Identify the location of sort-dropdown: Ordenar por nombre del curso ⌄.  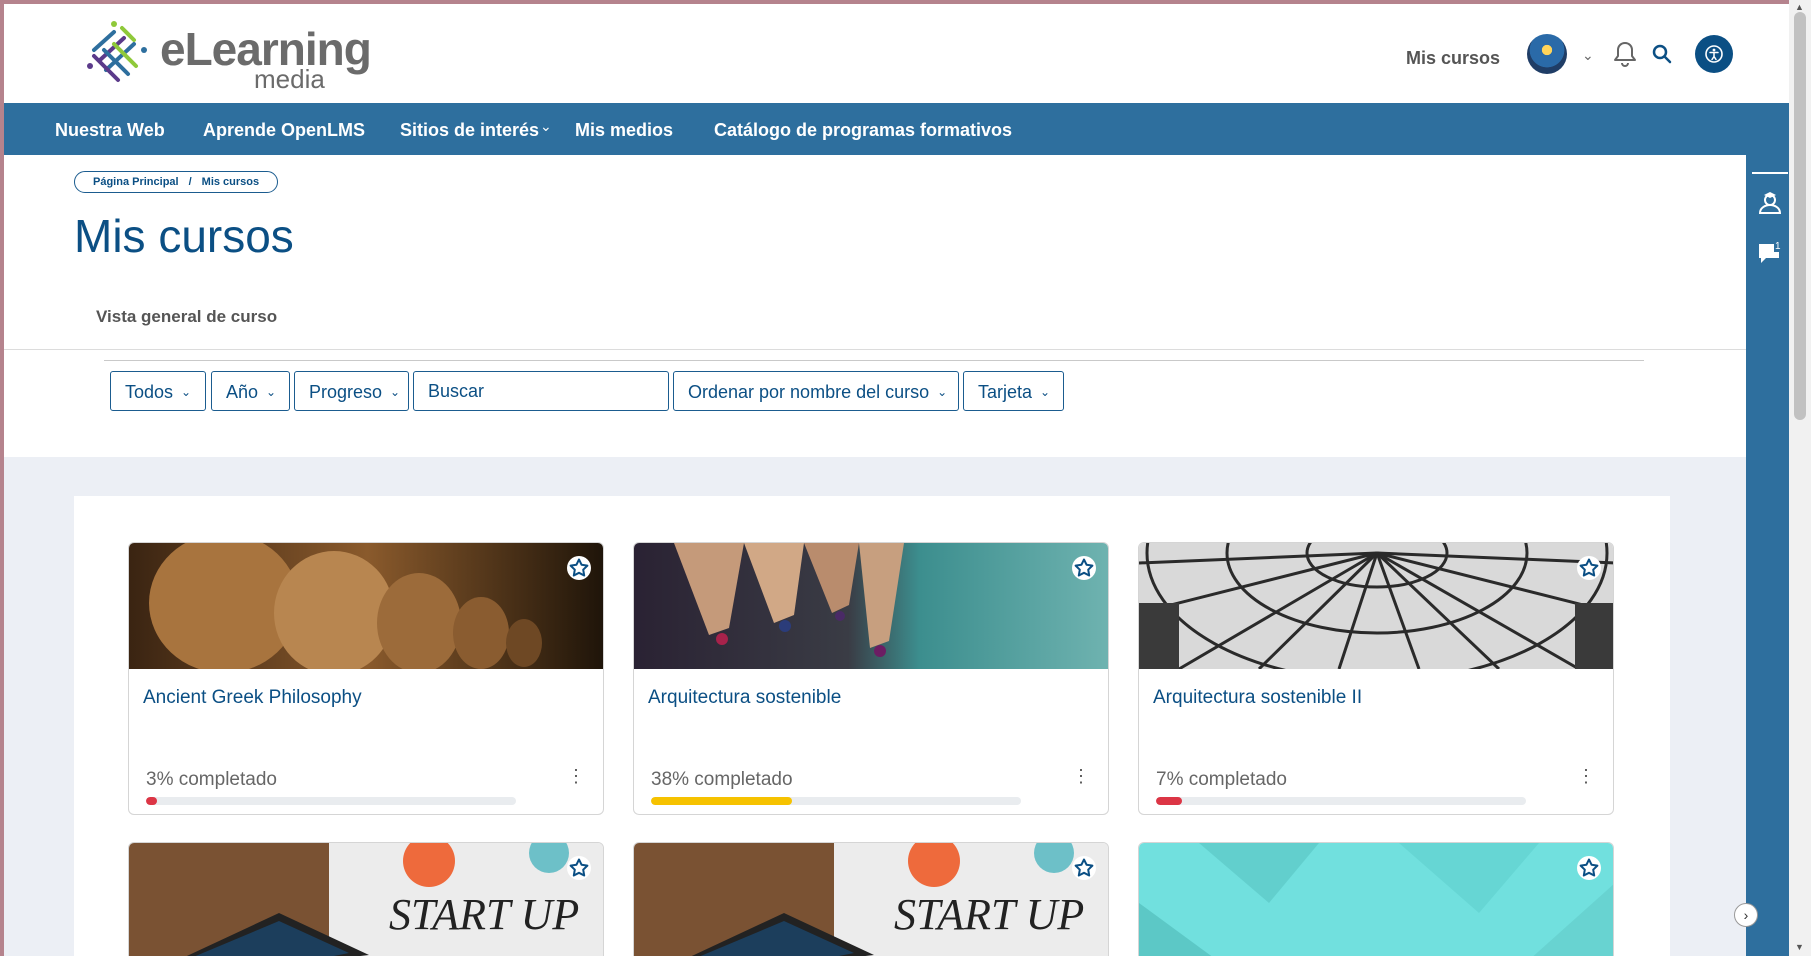
(816, 391).